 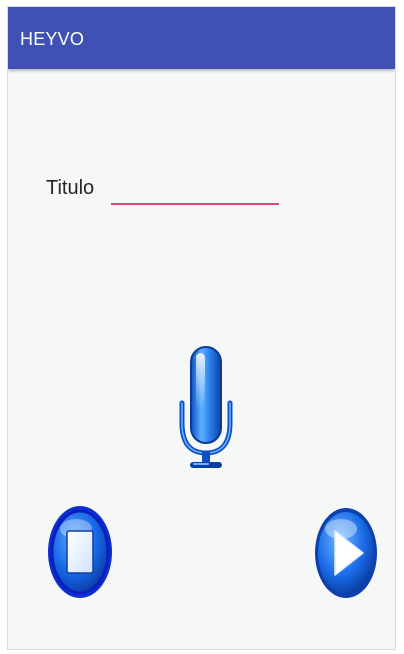 I want to click on title-label: Titulo, so click(x=70, y=188).